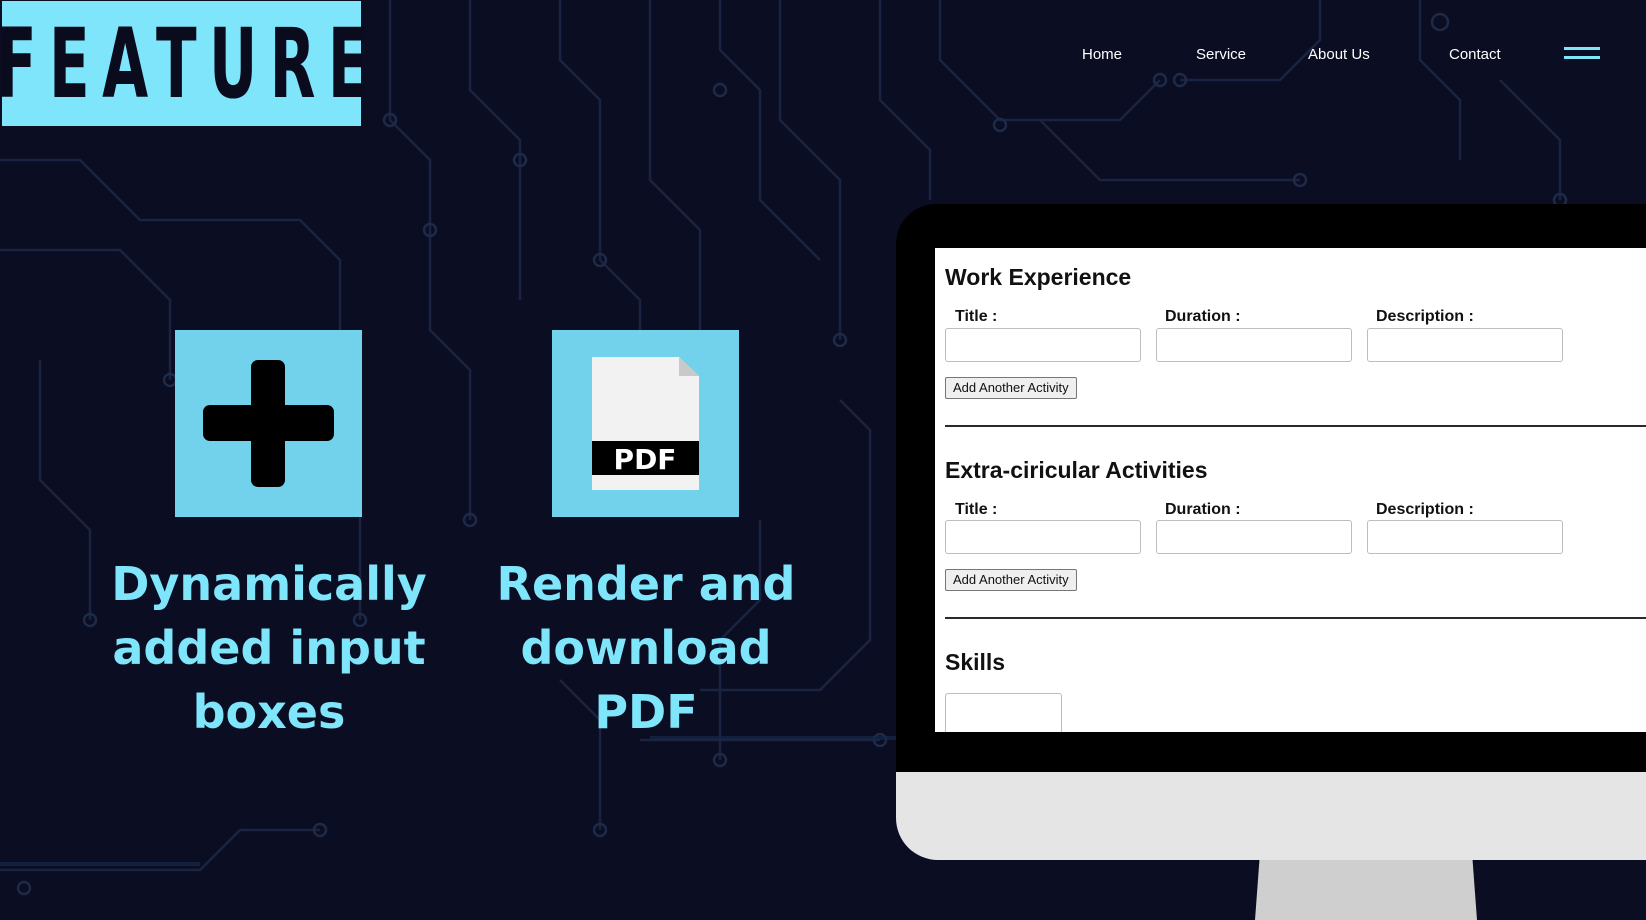  Describe the element at coordinates (1254, 537) in the screenshot. I see `activity-duration-input` at that location.